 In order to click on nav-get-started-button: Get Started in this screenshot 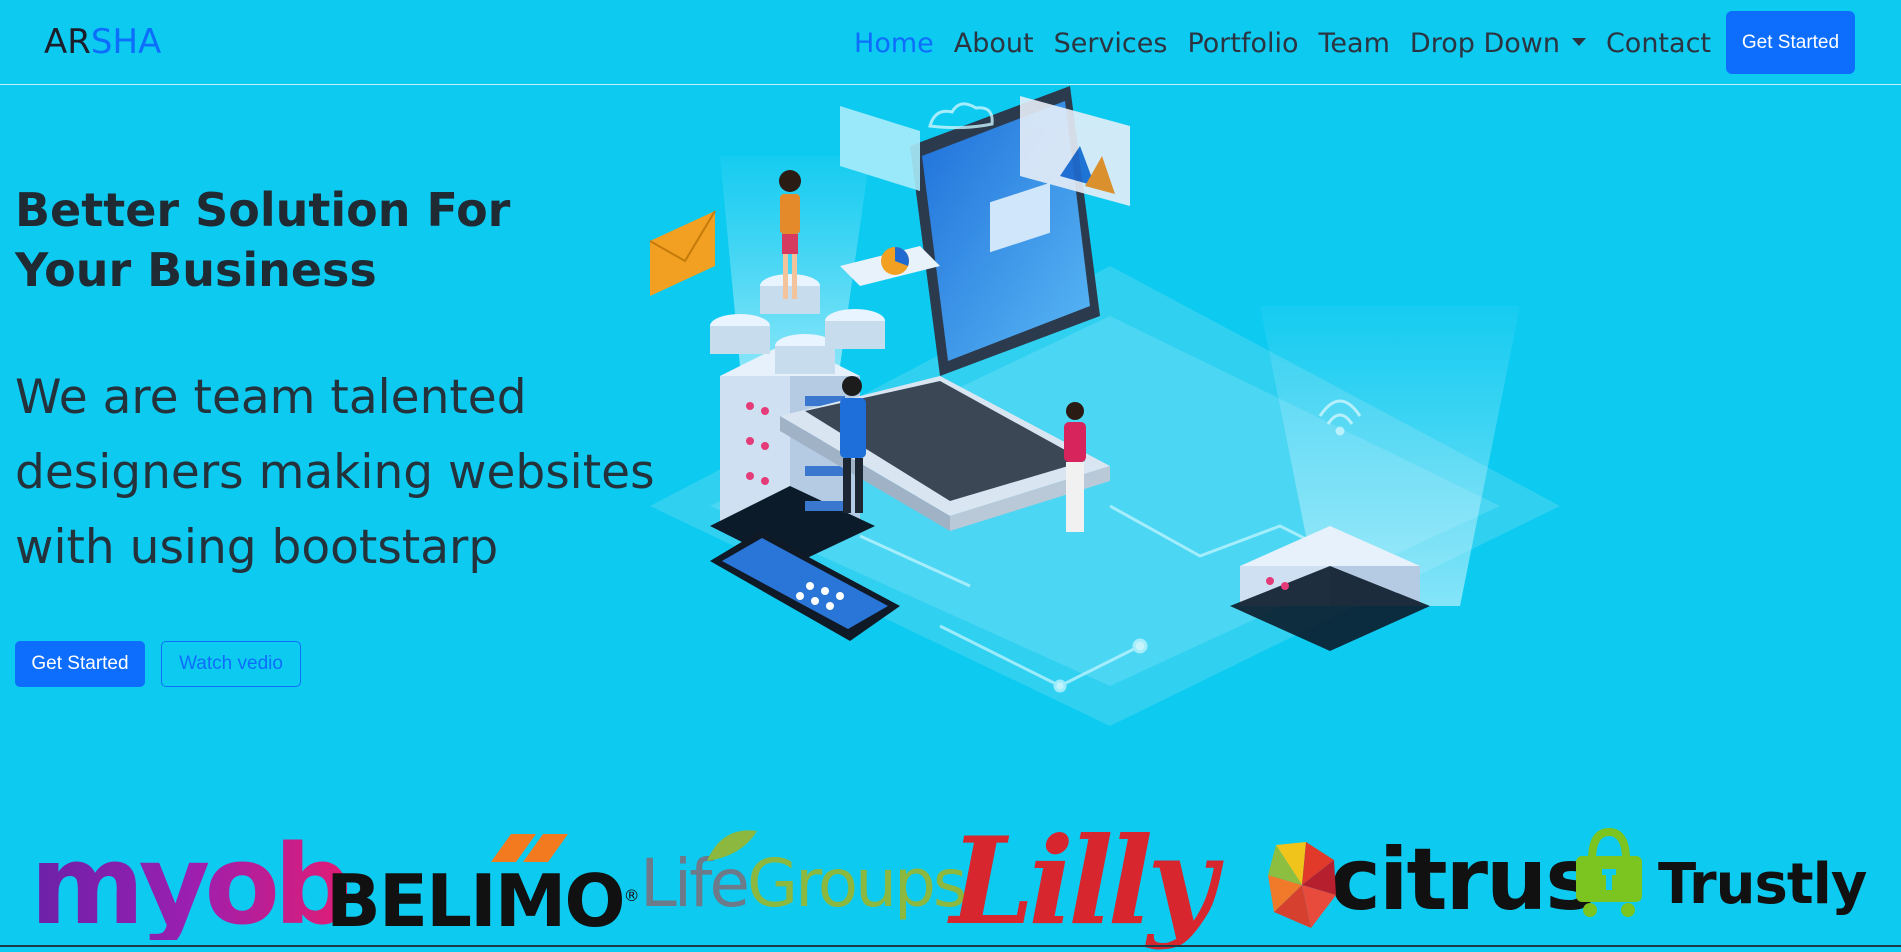, I will do `click(1790, 42)`.